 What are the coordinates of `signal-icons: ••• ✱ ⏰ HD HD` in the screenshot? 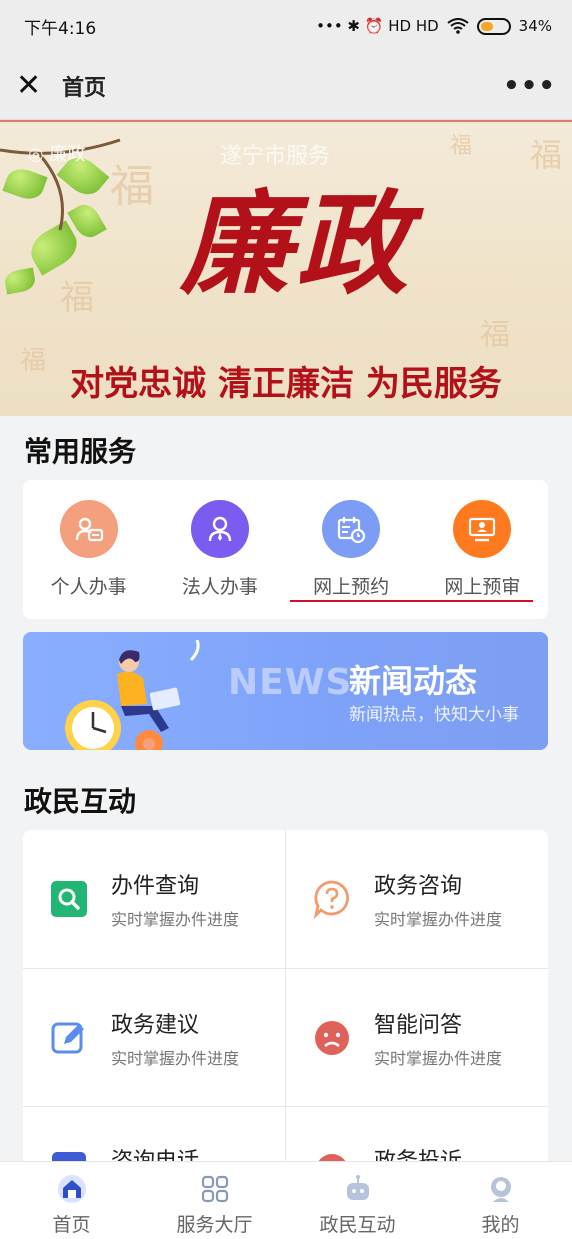 It's located at (377, 26).